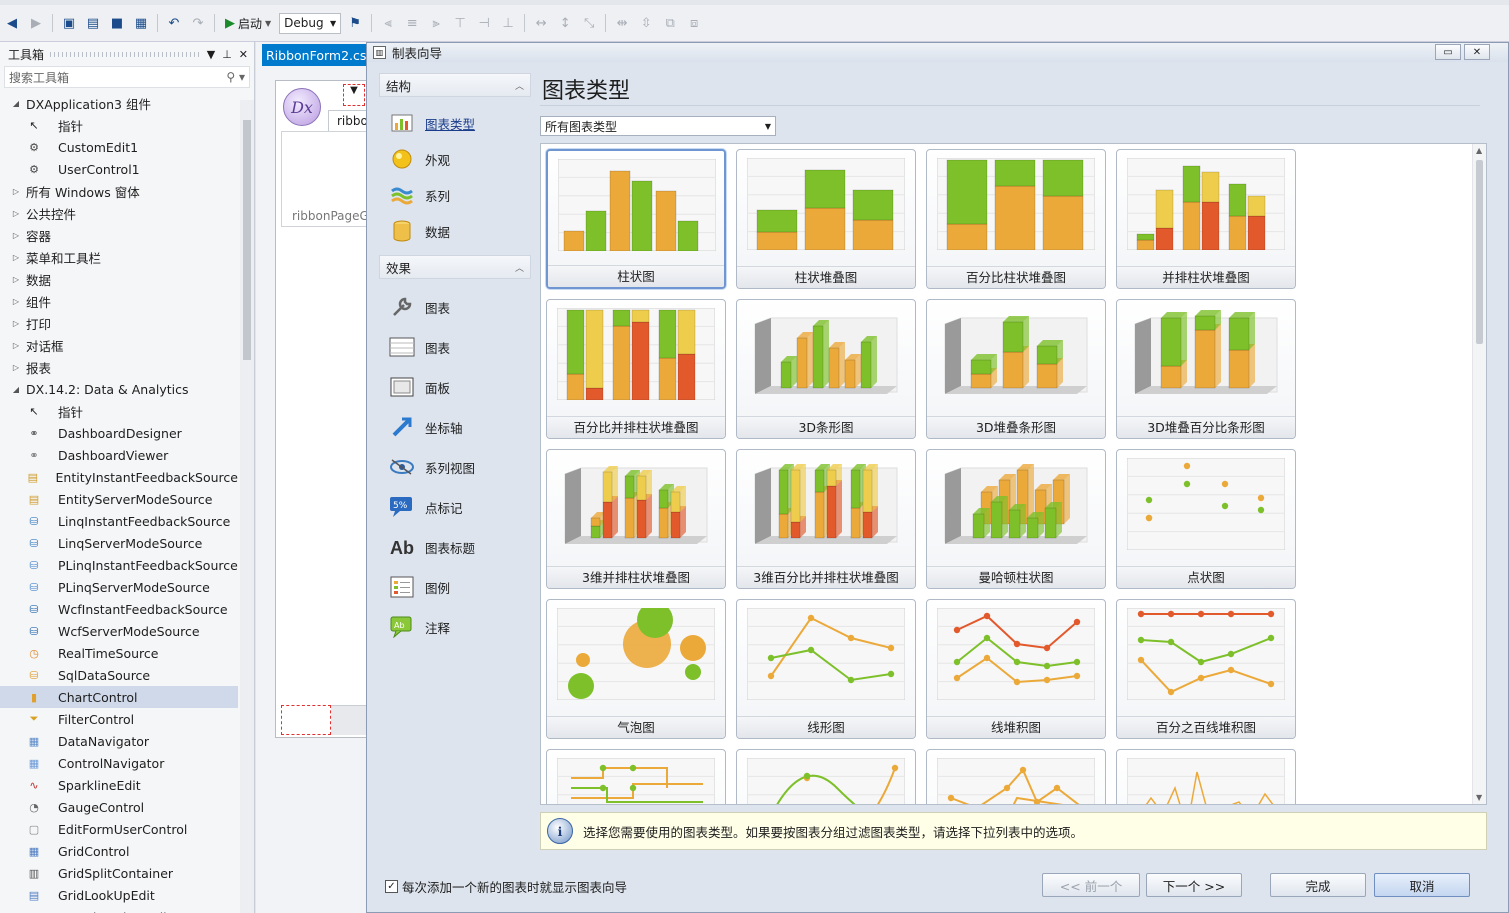  Describe the element at coordinates (314, 55) in the screenshot. I see `document-tab: RibbonForm2.cs` at that location.